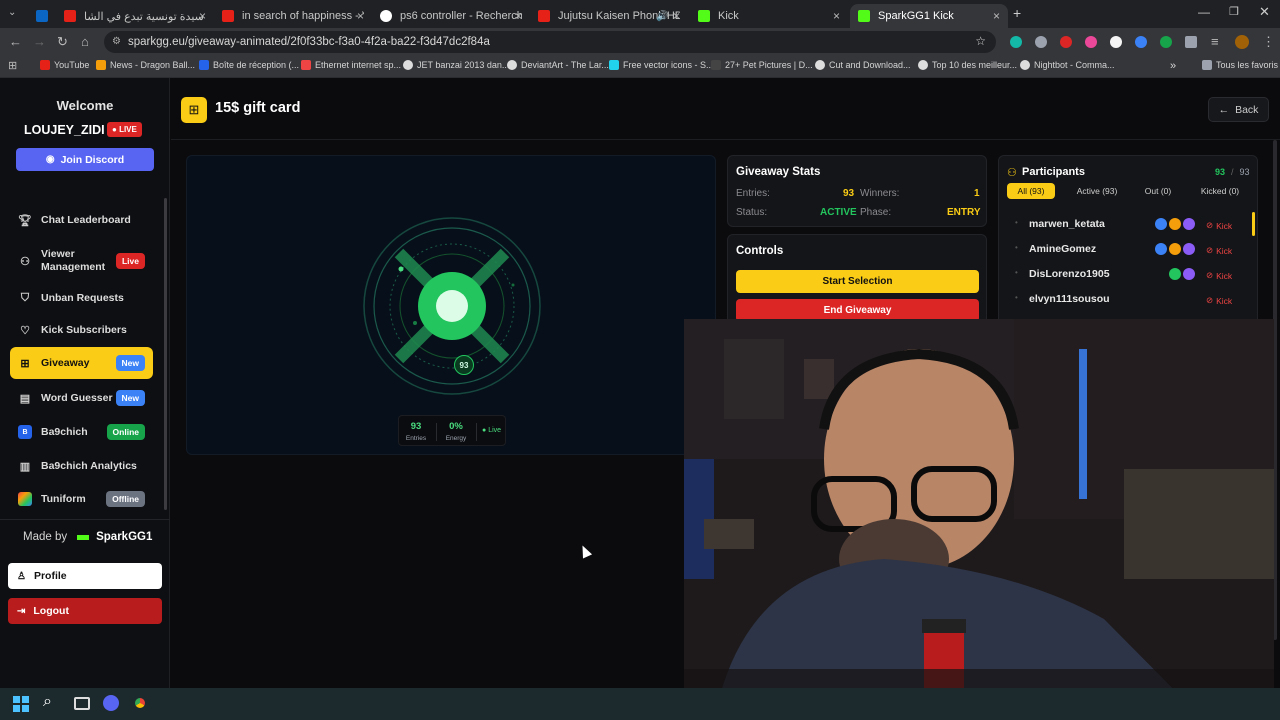 The height and width of the screenshot is (720, 1280). I want to click on tab-search-icon: ⌄, so click(12, 12).